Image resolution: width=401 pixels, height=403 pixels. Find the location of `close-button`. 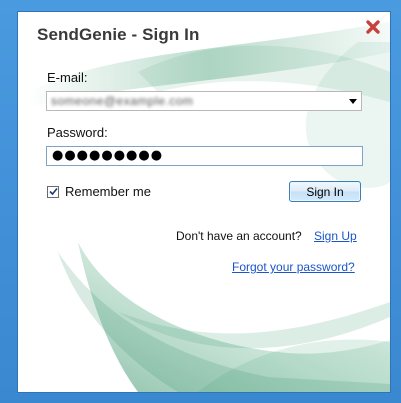

close-button is located at coordinates (373, 27).